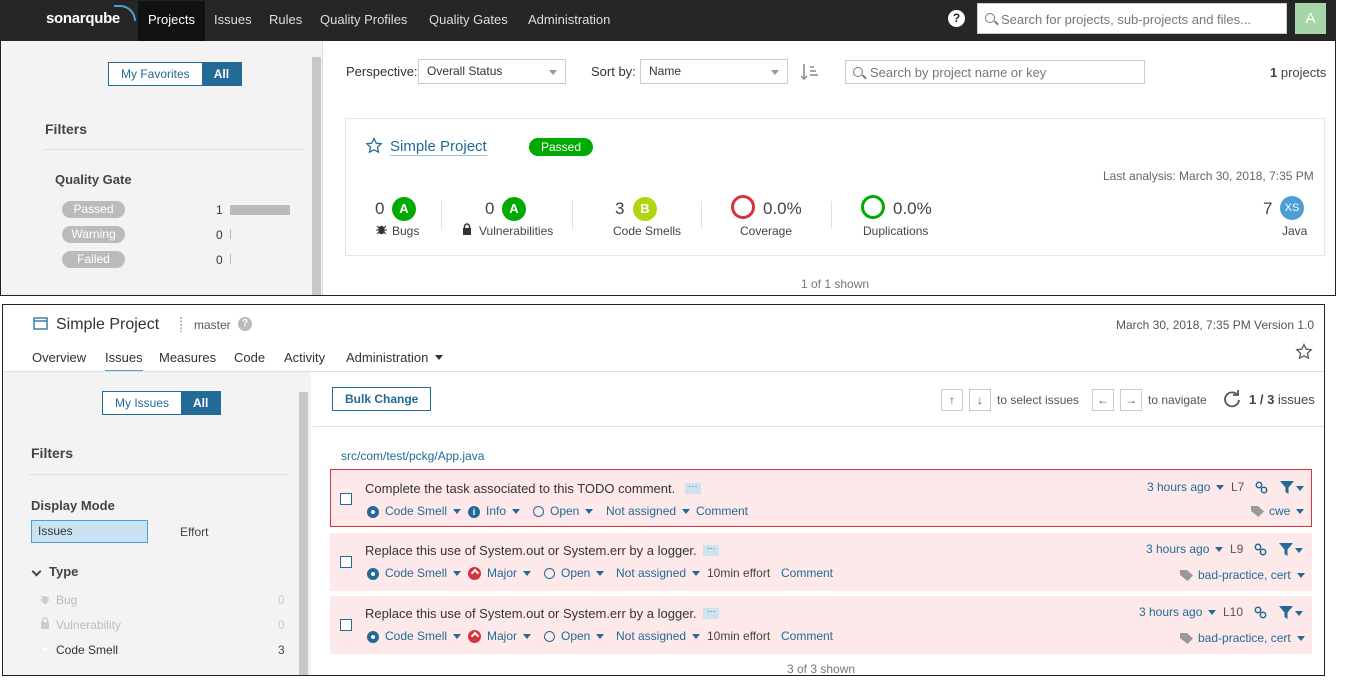 The image size is (1352, 684). I want to click on all-issues-button: All, so click(201, 403).